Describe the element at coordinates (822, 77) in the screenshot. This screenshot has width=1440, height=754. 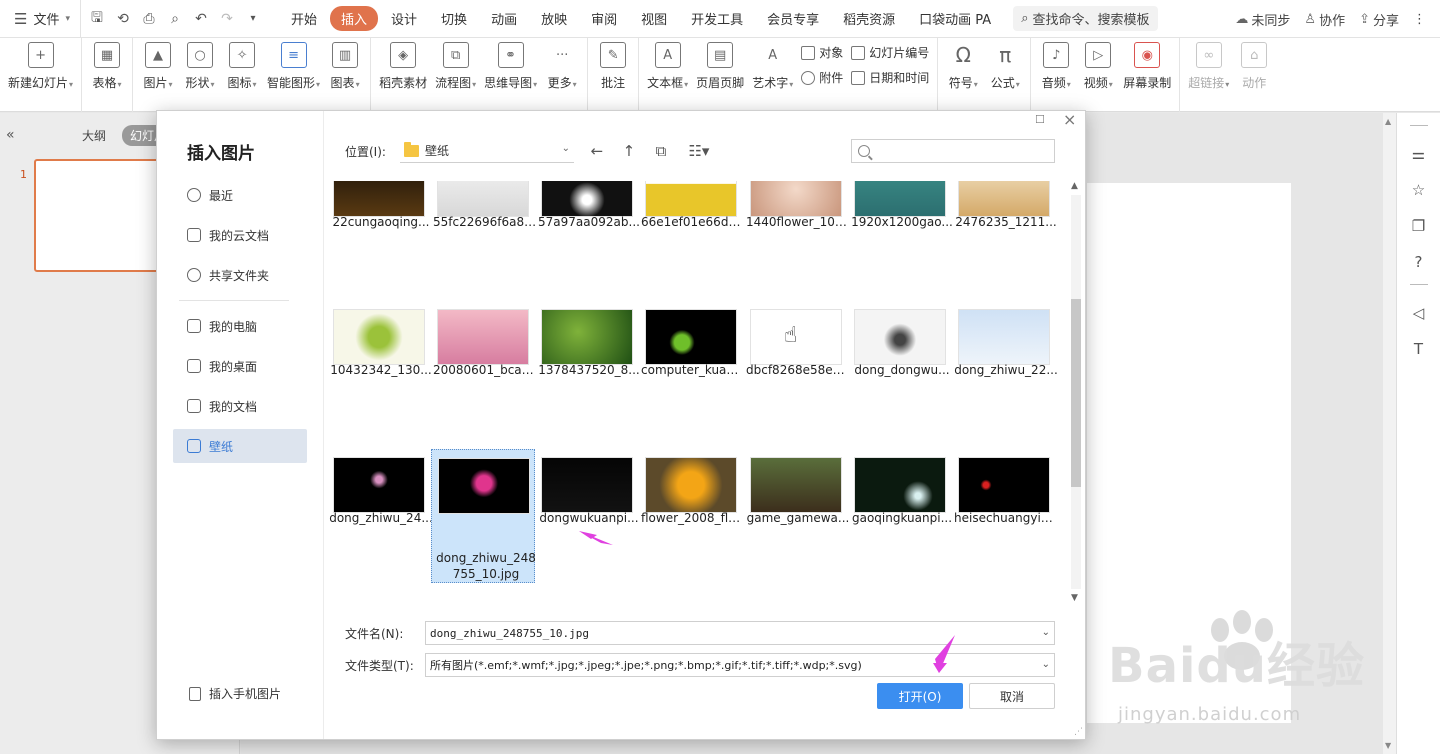
I see `attachment-button: 附件` at that location.